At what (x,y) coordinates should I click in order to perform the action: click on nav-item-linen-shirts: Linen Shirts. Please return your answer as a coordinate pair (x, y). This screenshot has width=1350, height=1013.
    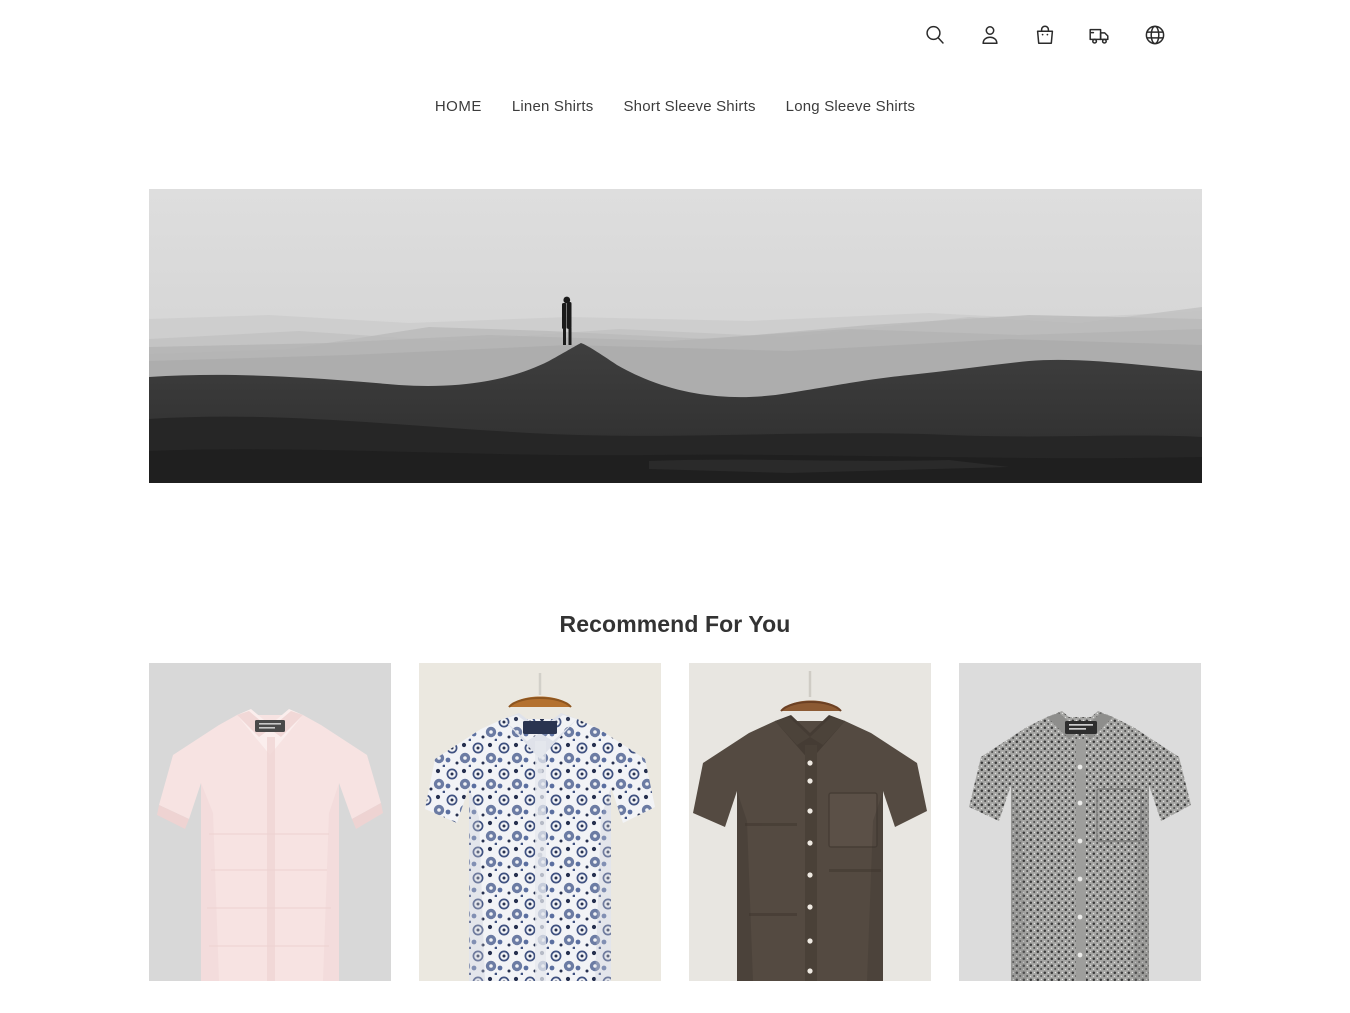
    Looking at the image, I should click on (553, 106).